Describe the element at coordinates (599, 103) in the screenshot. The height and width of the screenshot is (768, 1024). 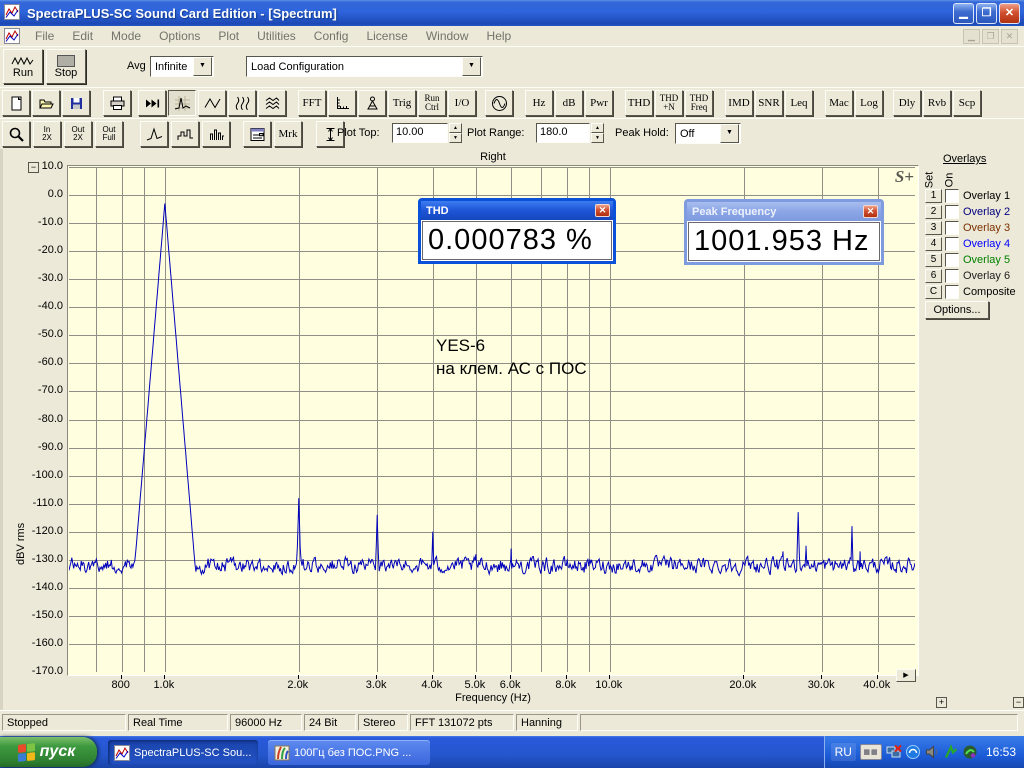
I see `pwr-button: Pwr` at that location.